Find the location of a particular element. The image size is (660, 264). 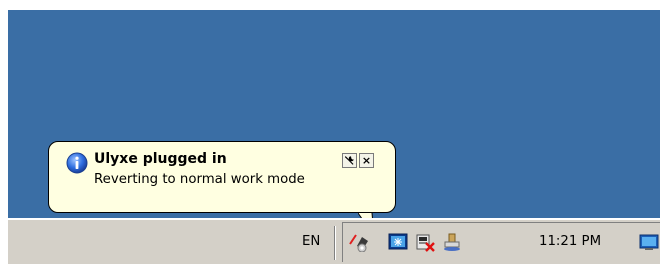

options-button is located at coordinates (349, 160).